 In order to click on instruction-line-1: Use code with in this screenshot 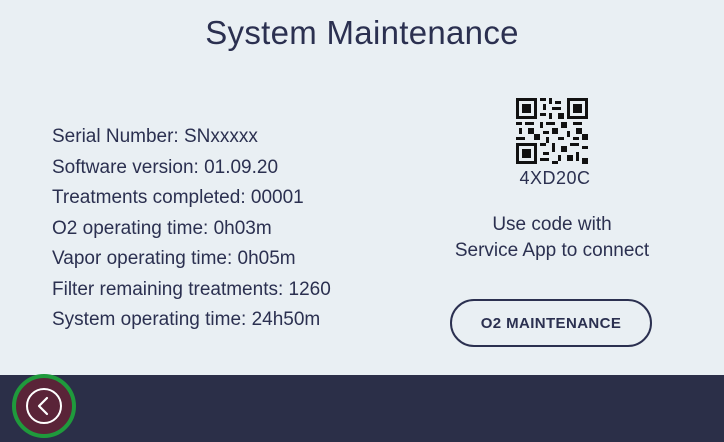, I will do `click(552, 224)`.